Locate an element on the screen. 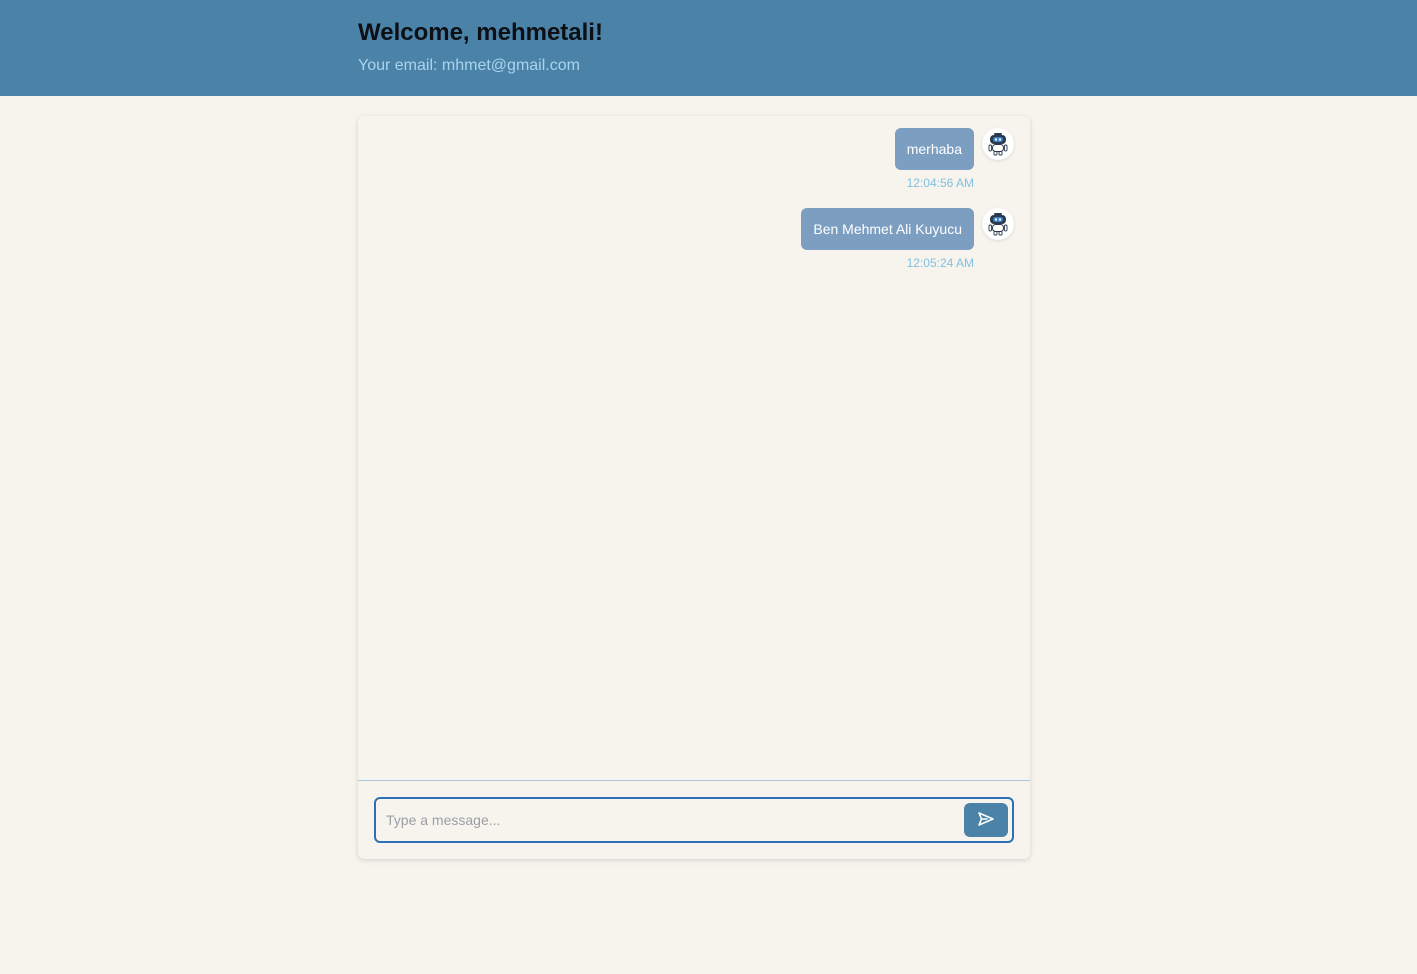 This screenshot has width=1417, height=974. welcome-title: Welcome, mehmetali! is located at coordinates (480, 32).